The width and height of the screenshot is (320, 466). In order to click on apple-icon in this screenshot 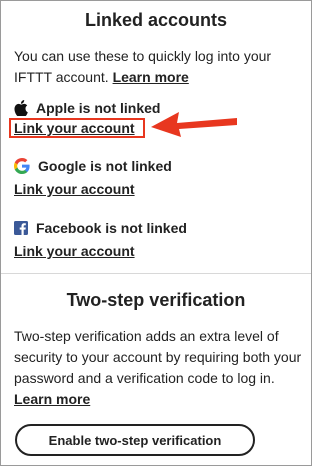, I will do `click(21, 108)`.